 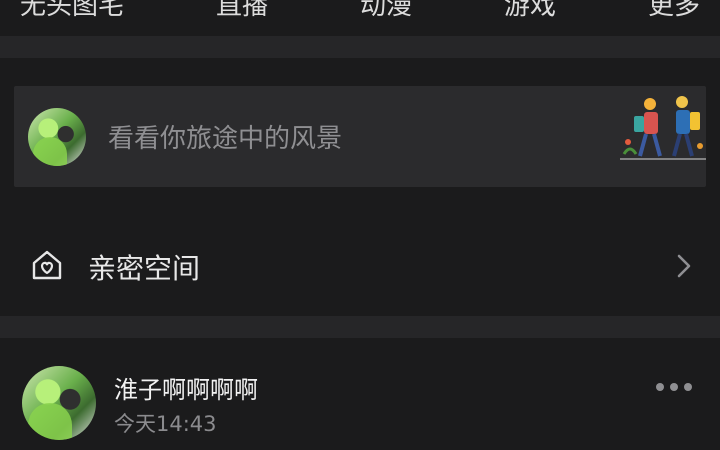 What do you see at coordinates (360, 266) in the screenshot?
I see `intimate-space-row: 亲密空间` at bounding box center [360, 266].